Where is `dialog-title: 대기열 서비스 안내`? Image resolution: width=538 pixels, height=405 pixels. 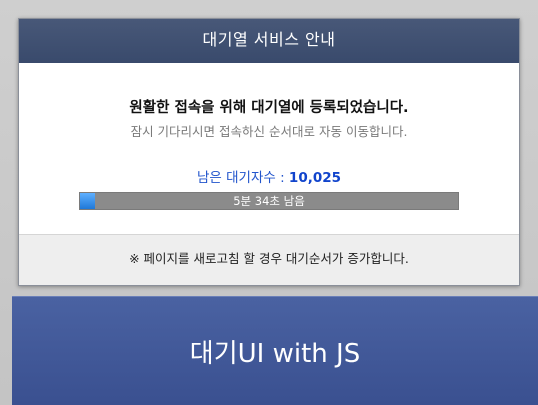 dialog-title: 대기열 서비스 안내 is located at coordinates (269, 39).